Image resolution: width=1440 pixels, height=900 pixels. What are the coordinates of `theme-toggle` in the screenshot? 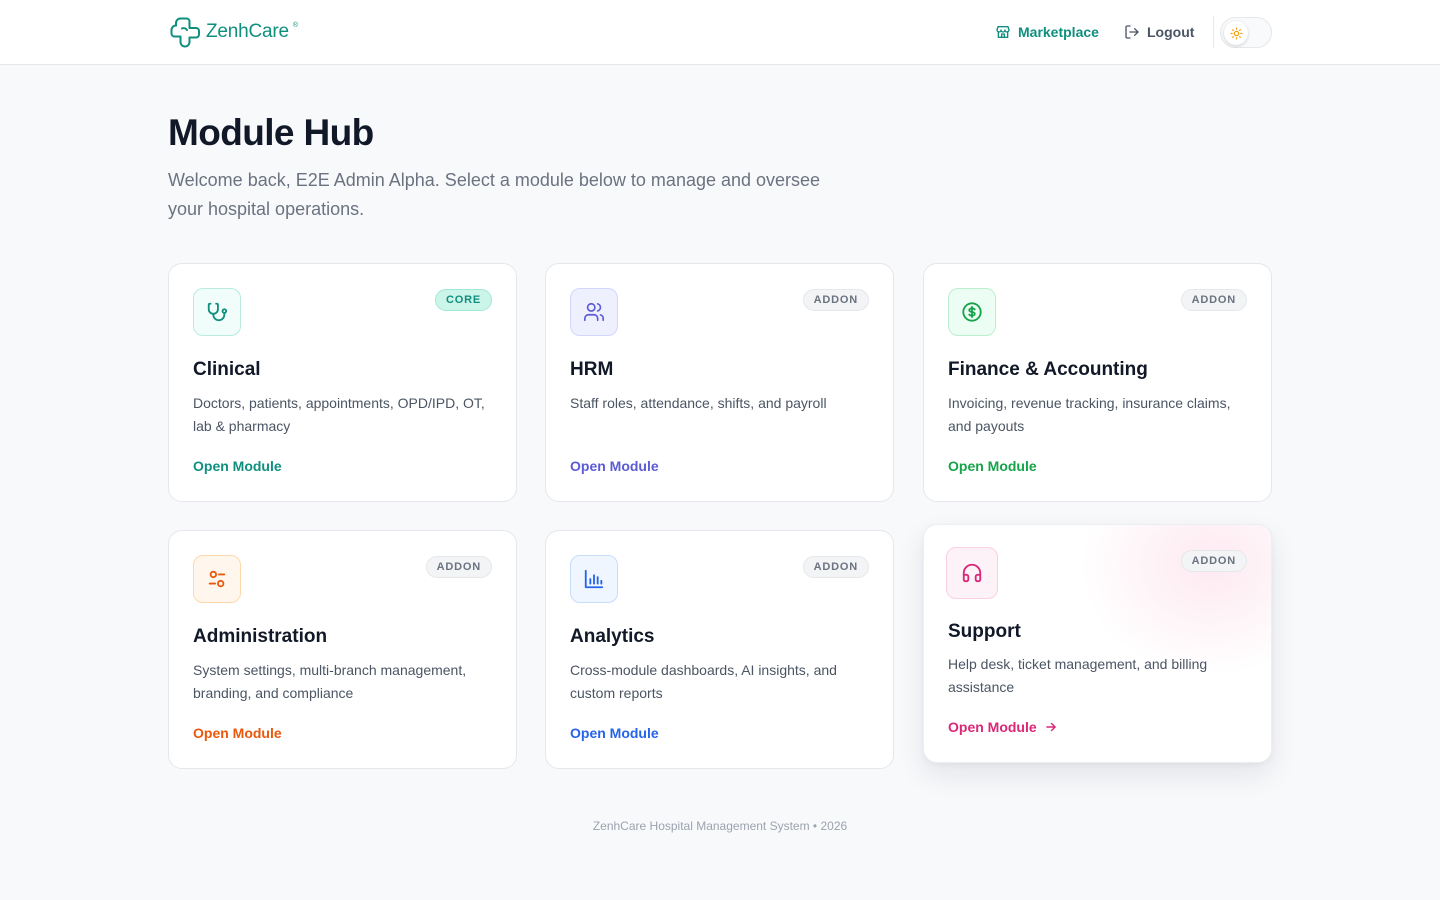 It's located at (1246, 32).